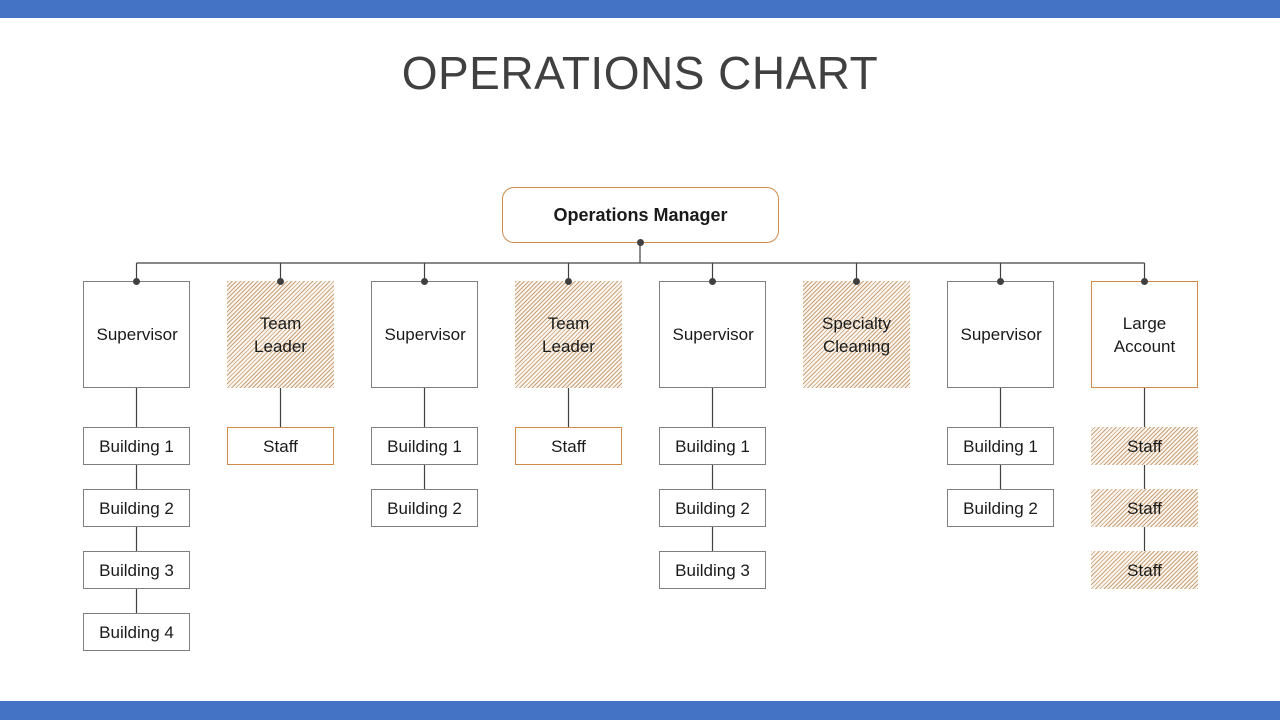  I want to click on node-label: Operations Manager, so click(640, 214).